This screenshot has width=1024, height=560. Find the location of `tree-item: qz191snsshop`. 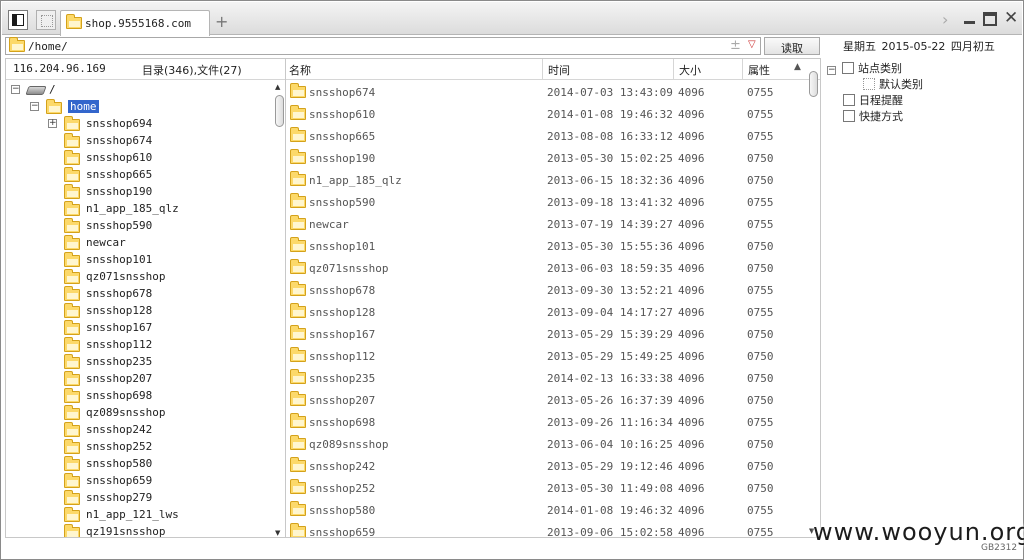

tree-item: qz191snsshop is located at coordinates (139, 530).